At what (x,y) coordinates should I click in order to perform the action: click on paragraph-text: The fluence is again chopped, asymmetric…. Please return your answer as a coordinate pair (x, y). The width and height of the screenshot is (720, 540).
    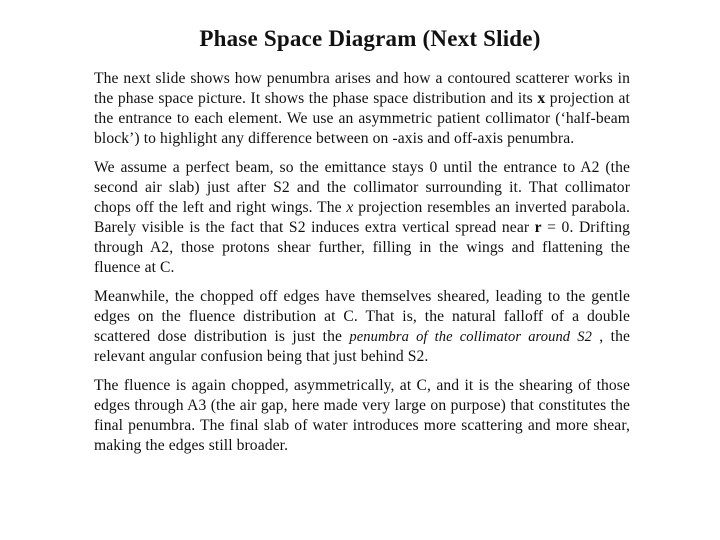
    Looking at the image, I should click on (362, 415).